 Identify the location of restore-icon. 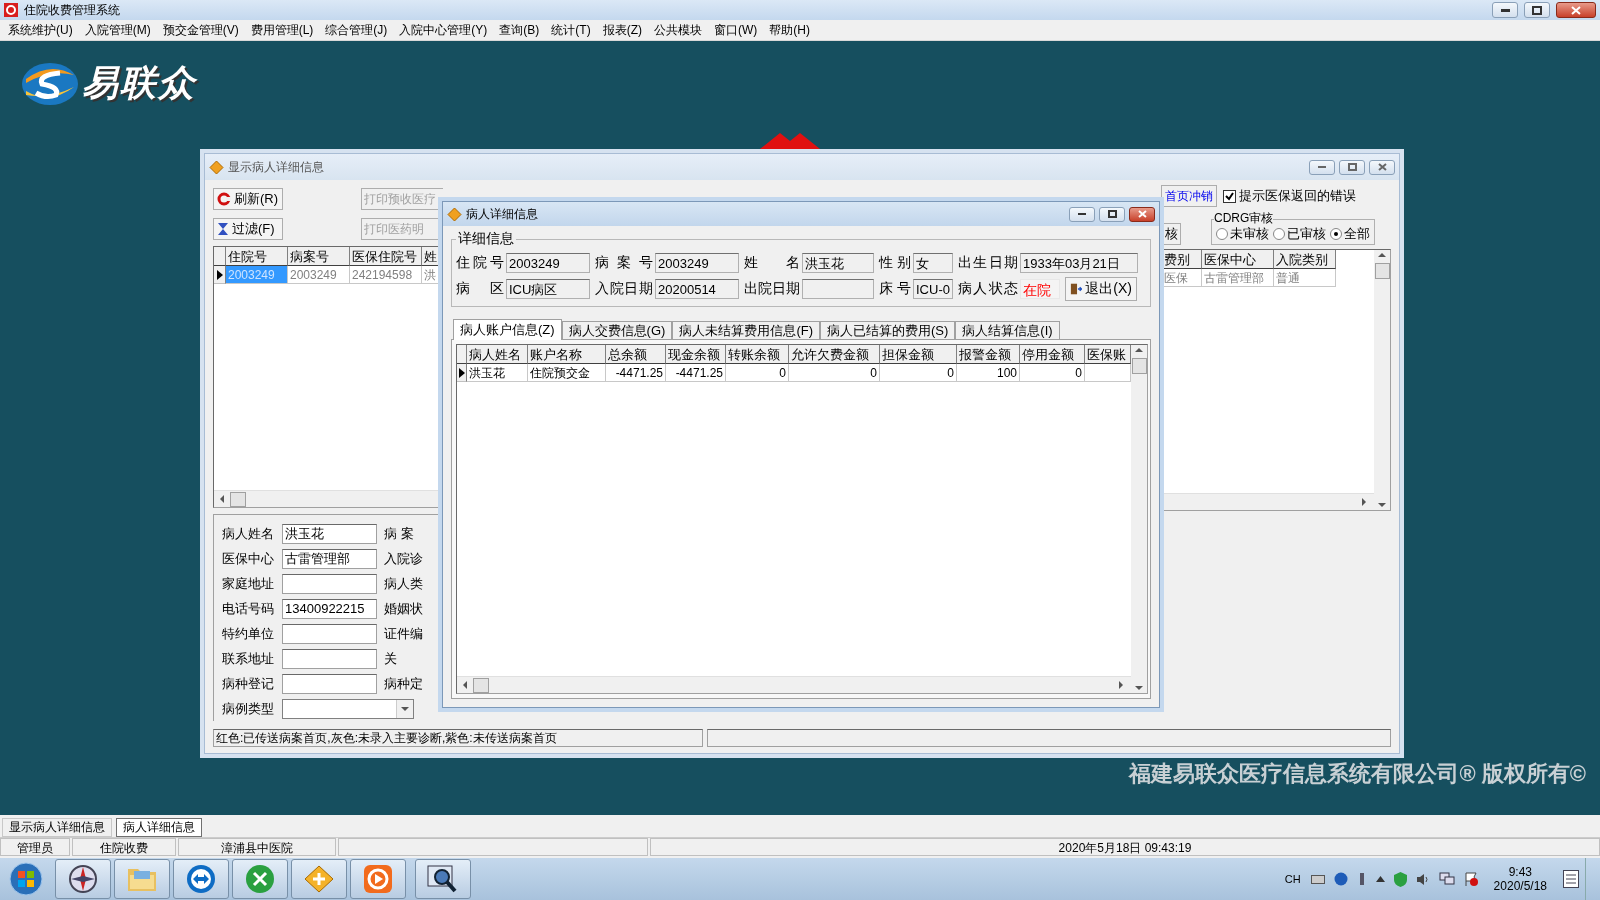
(1537, 10).